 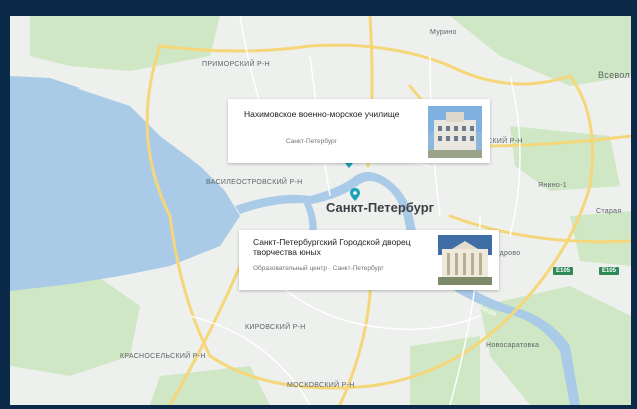 What do you see at coordinates (552, 185) in the screenshot?
I see `label-yanino: Янино-1` at bounding box center [552, 185].